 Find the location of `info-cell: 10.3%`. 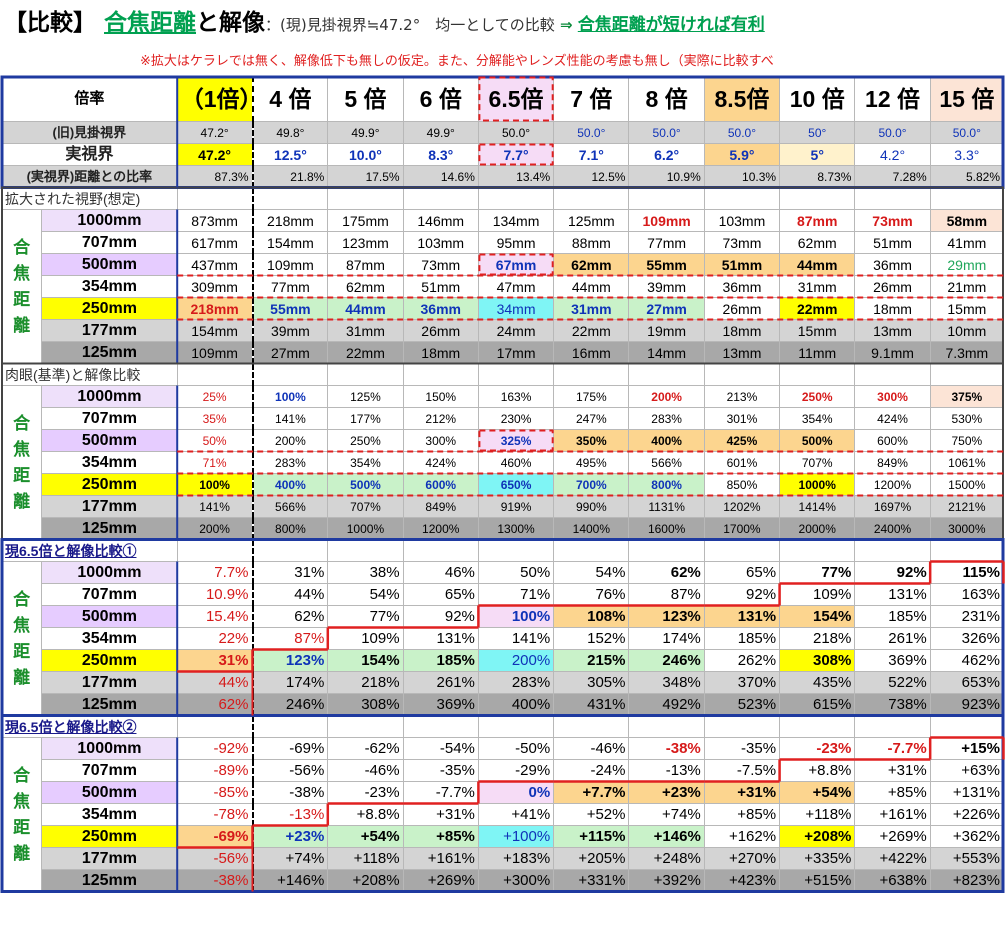

info-cell: 10.3% is located at coordinates (742, 176).